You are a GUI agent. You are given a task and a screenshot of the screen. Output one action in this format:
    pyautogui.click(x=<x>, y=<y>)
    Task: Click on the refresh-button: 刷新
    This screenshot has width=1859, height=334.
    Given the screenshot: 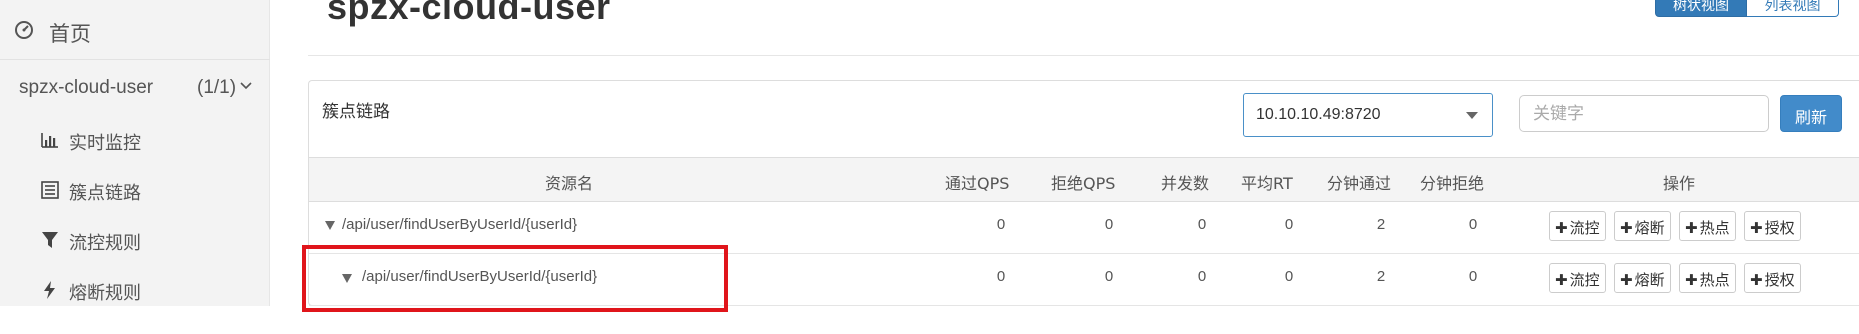 What is the action you would take?
    pyautogui.click(x=1811, y=113)
    